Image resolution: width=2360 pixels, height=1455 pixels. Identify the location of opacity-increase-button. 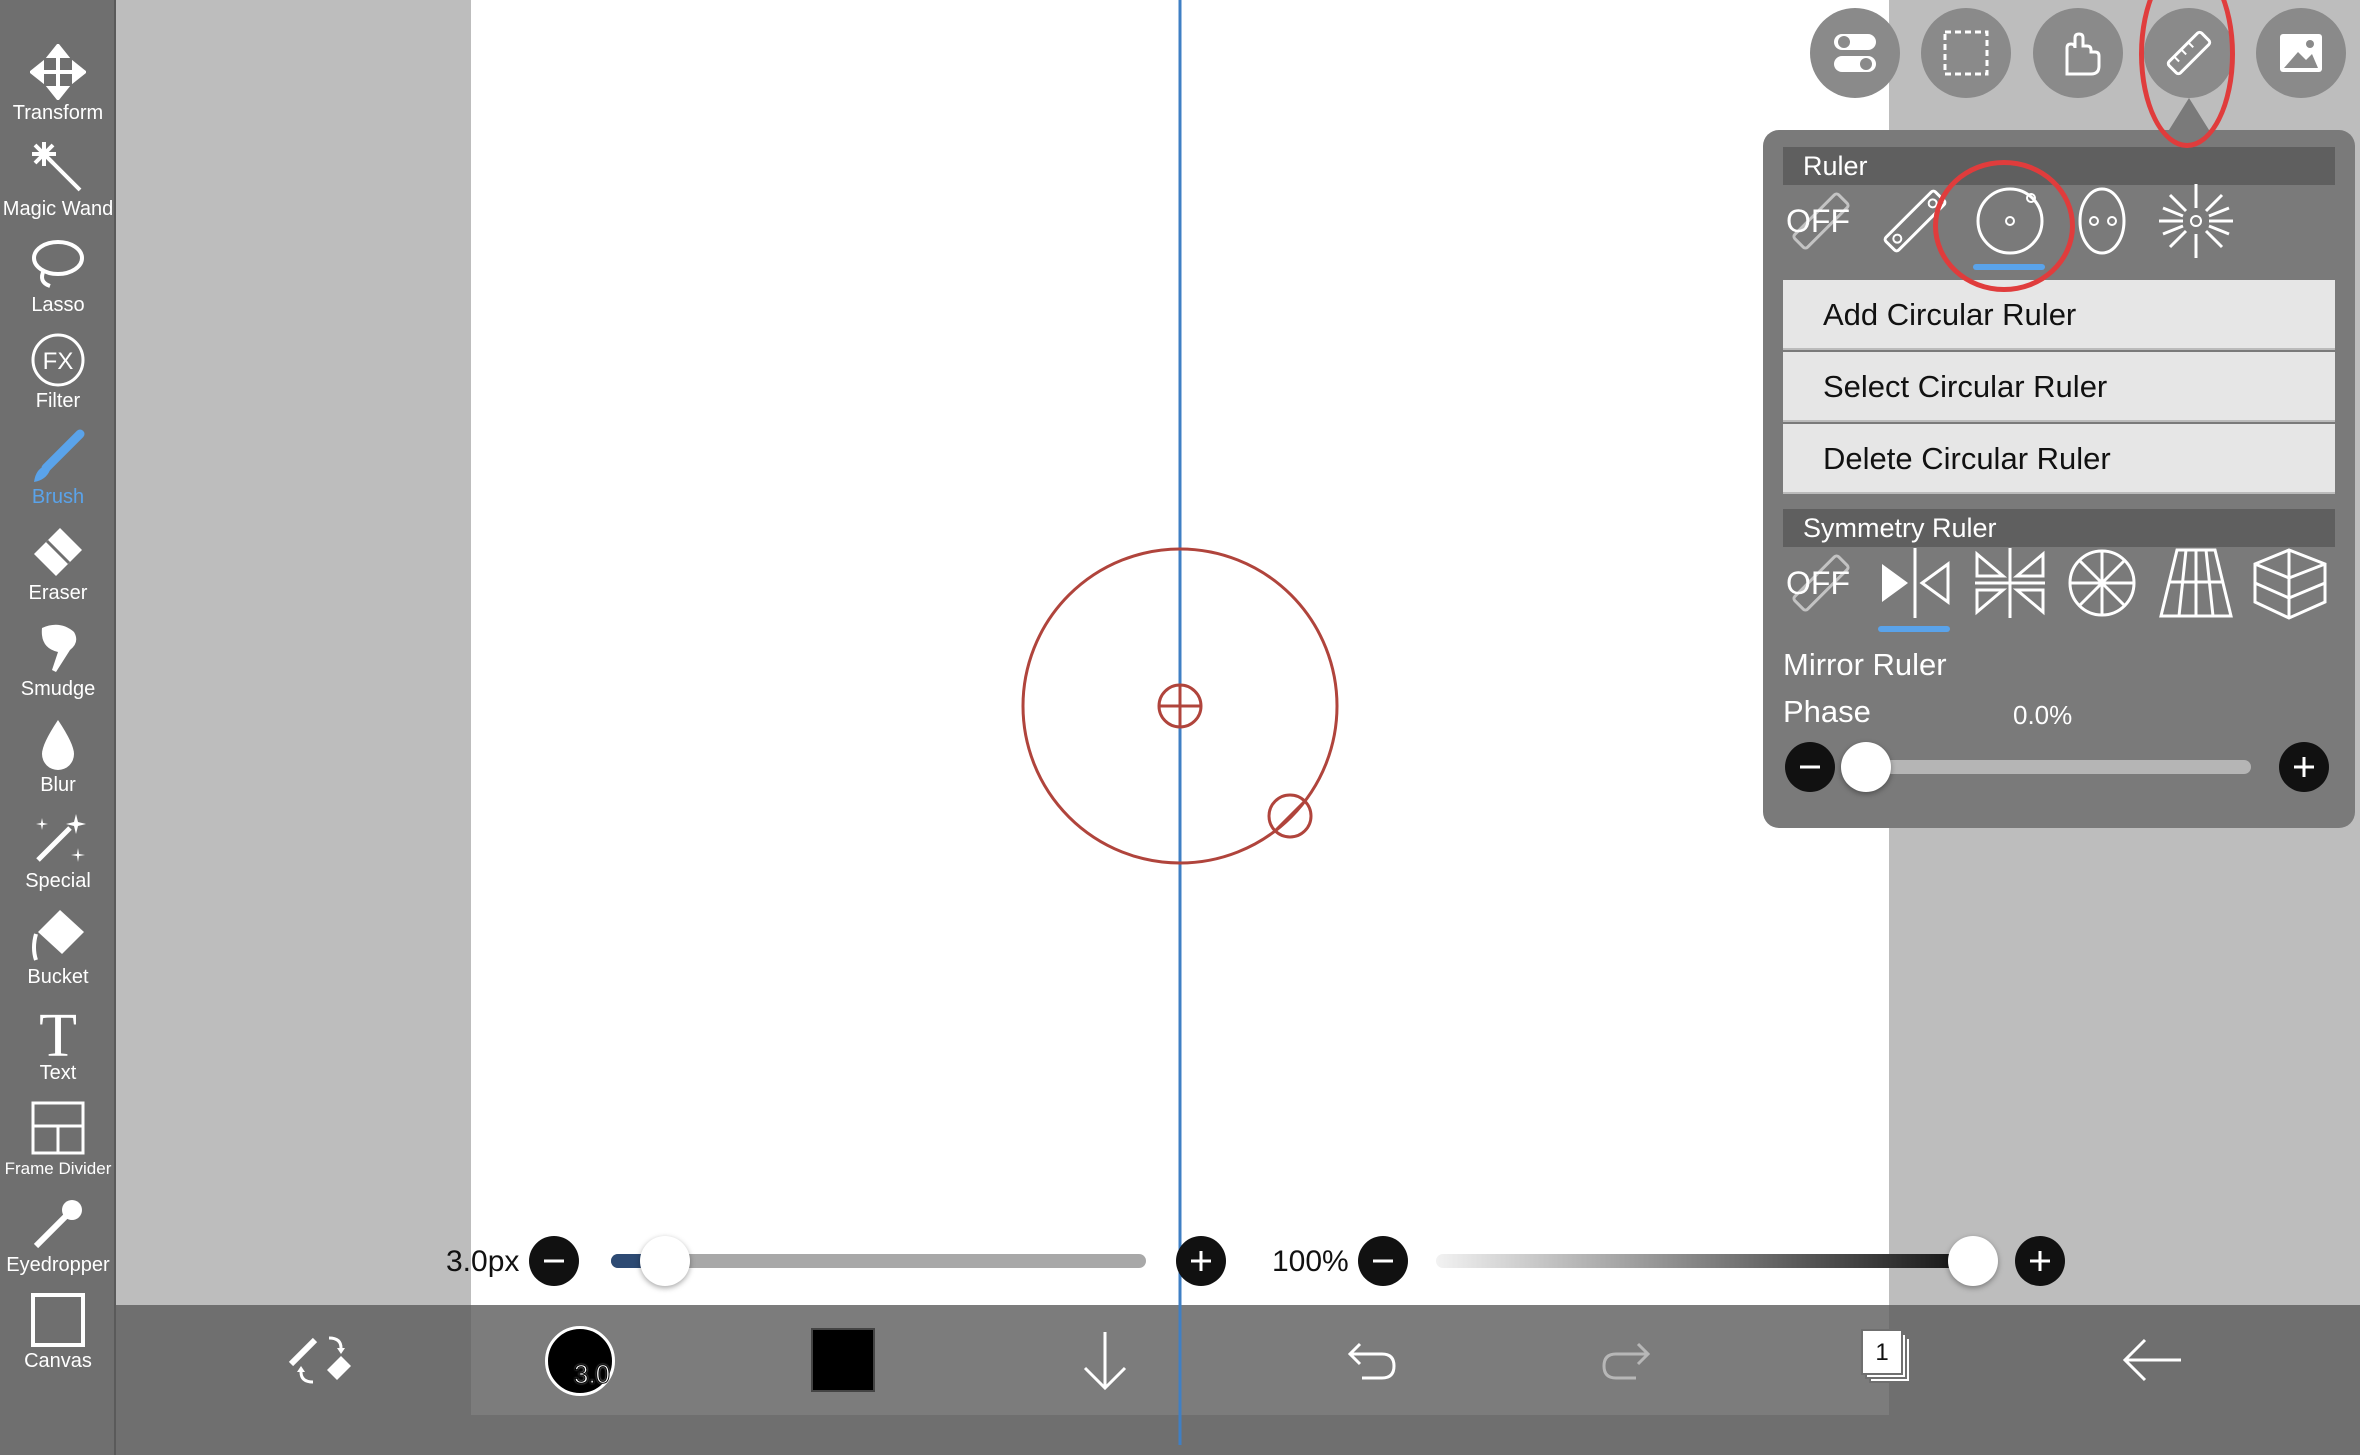
(2040, 1261).